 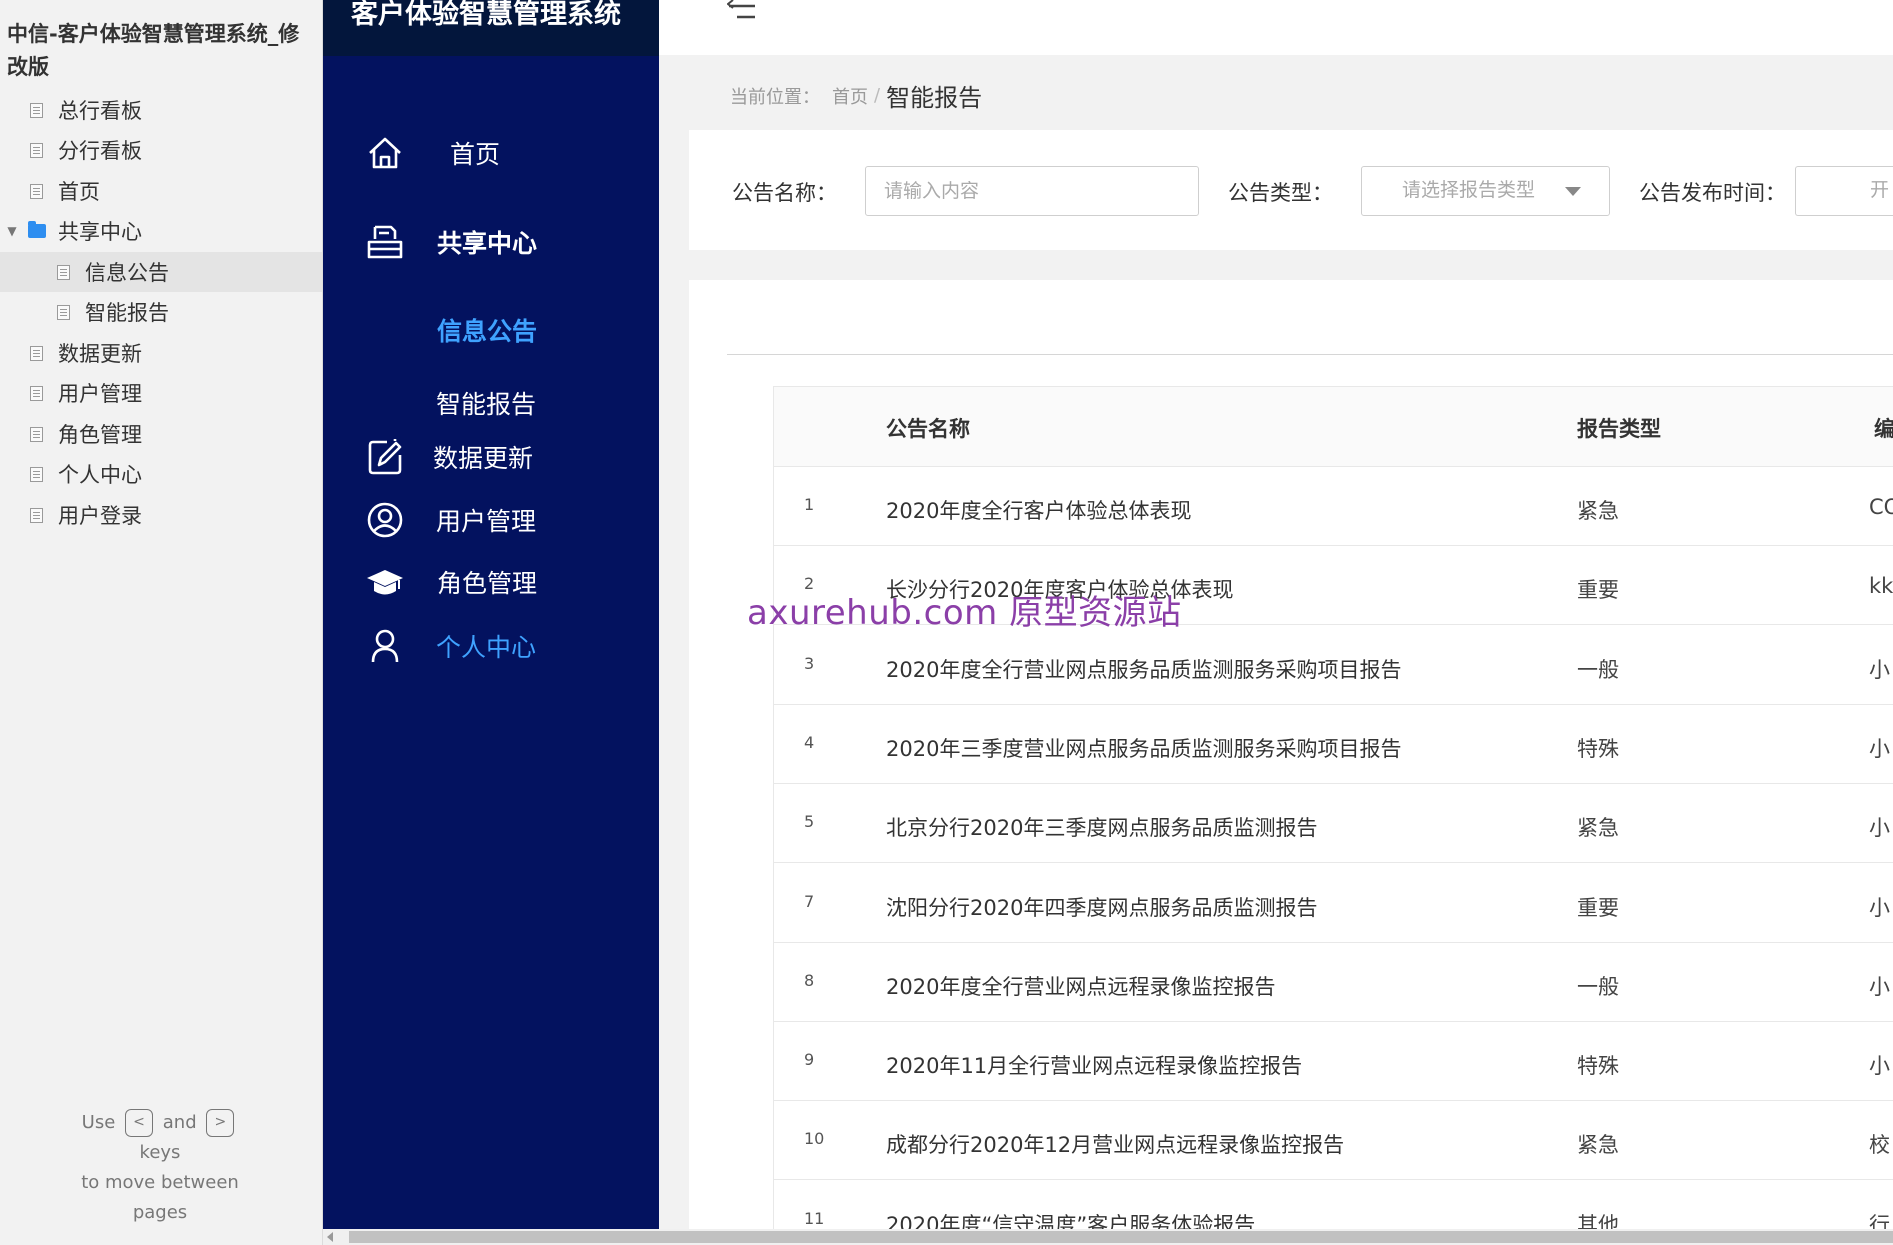 I want to click on row-name: 成都分行2020年12月营业网点远程录像监控报告, so click(x=1115, y=1145).